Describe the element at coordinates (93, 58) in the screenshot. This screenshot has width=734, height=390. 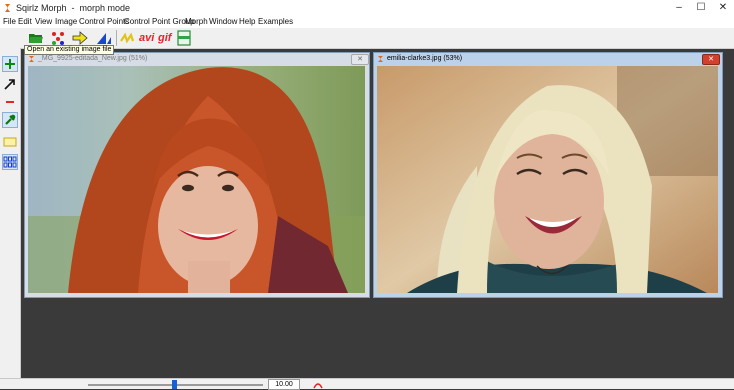
I see `image-window-1-title: _MG_9925-editada_New.jpg (51%)` at that location.